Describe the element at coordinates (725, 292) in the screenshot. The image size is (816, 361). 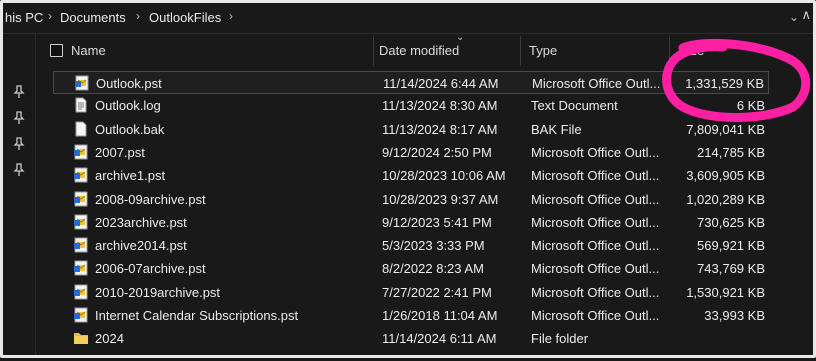
I see `file-size: 1,530,921 KB` at that location.